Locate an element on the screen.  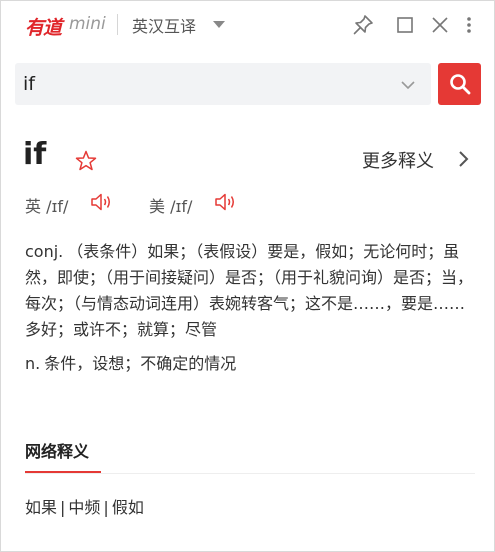
phonetic-uk: 英 /ɪf/ is located at coordinates (47, 206).